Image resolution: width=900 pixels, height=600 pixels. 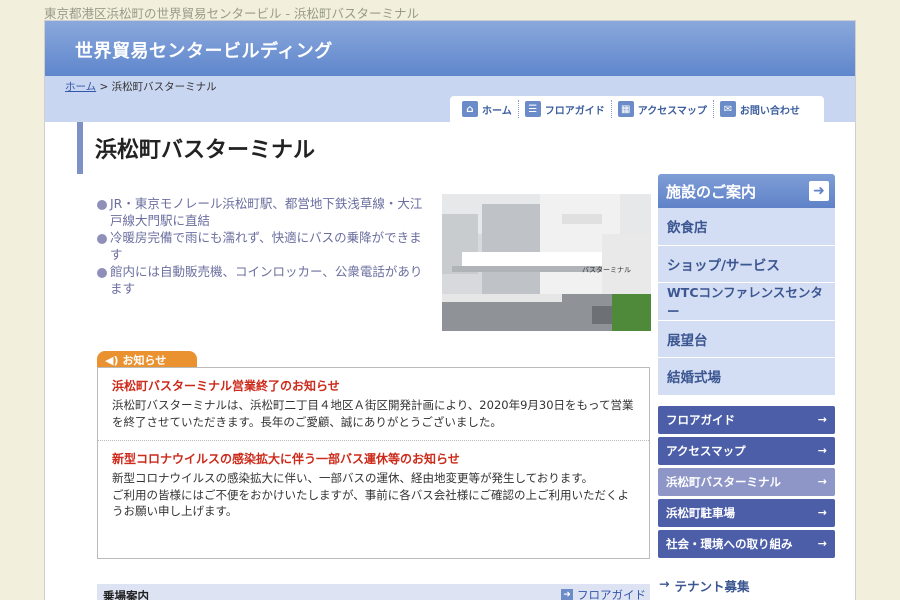 What do you see at coordinates (746, 513) in the screenshot?
I see `sidebar-link-parking: 浜松町駐車場 →` at bounding box center [746, 513].